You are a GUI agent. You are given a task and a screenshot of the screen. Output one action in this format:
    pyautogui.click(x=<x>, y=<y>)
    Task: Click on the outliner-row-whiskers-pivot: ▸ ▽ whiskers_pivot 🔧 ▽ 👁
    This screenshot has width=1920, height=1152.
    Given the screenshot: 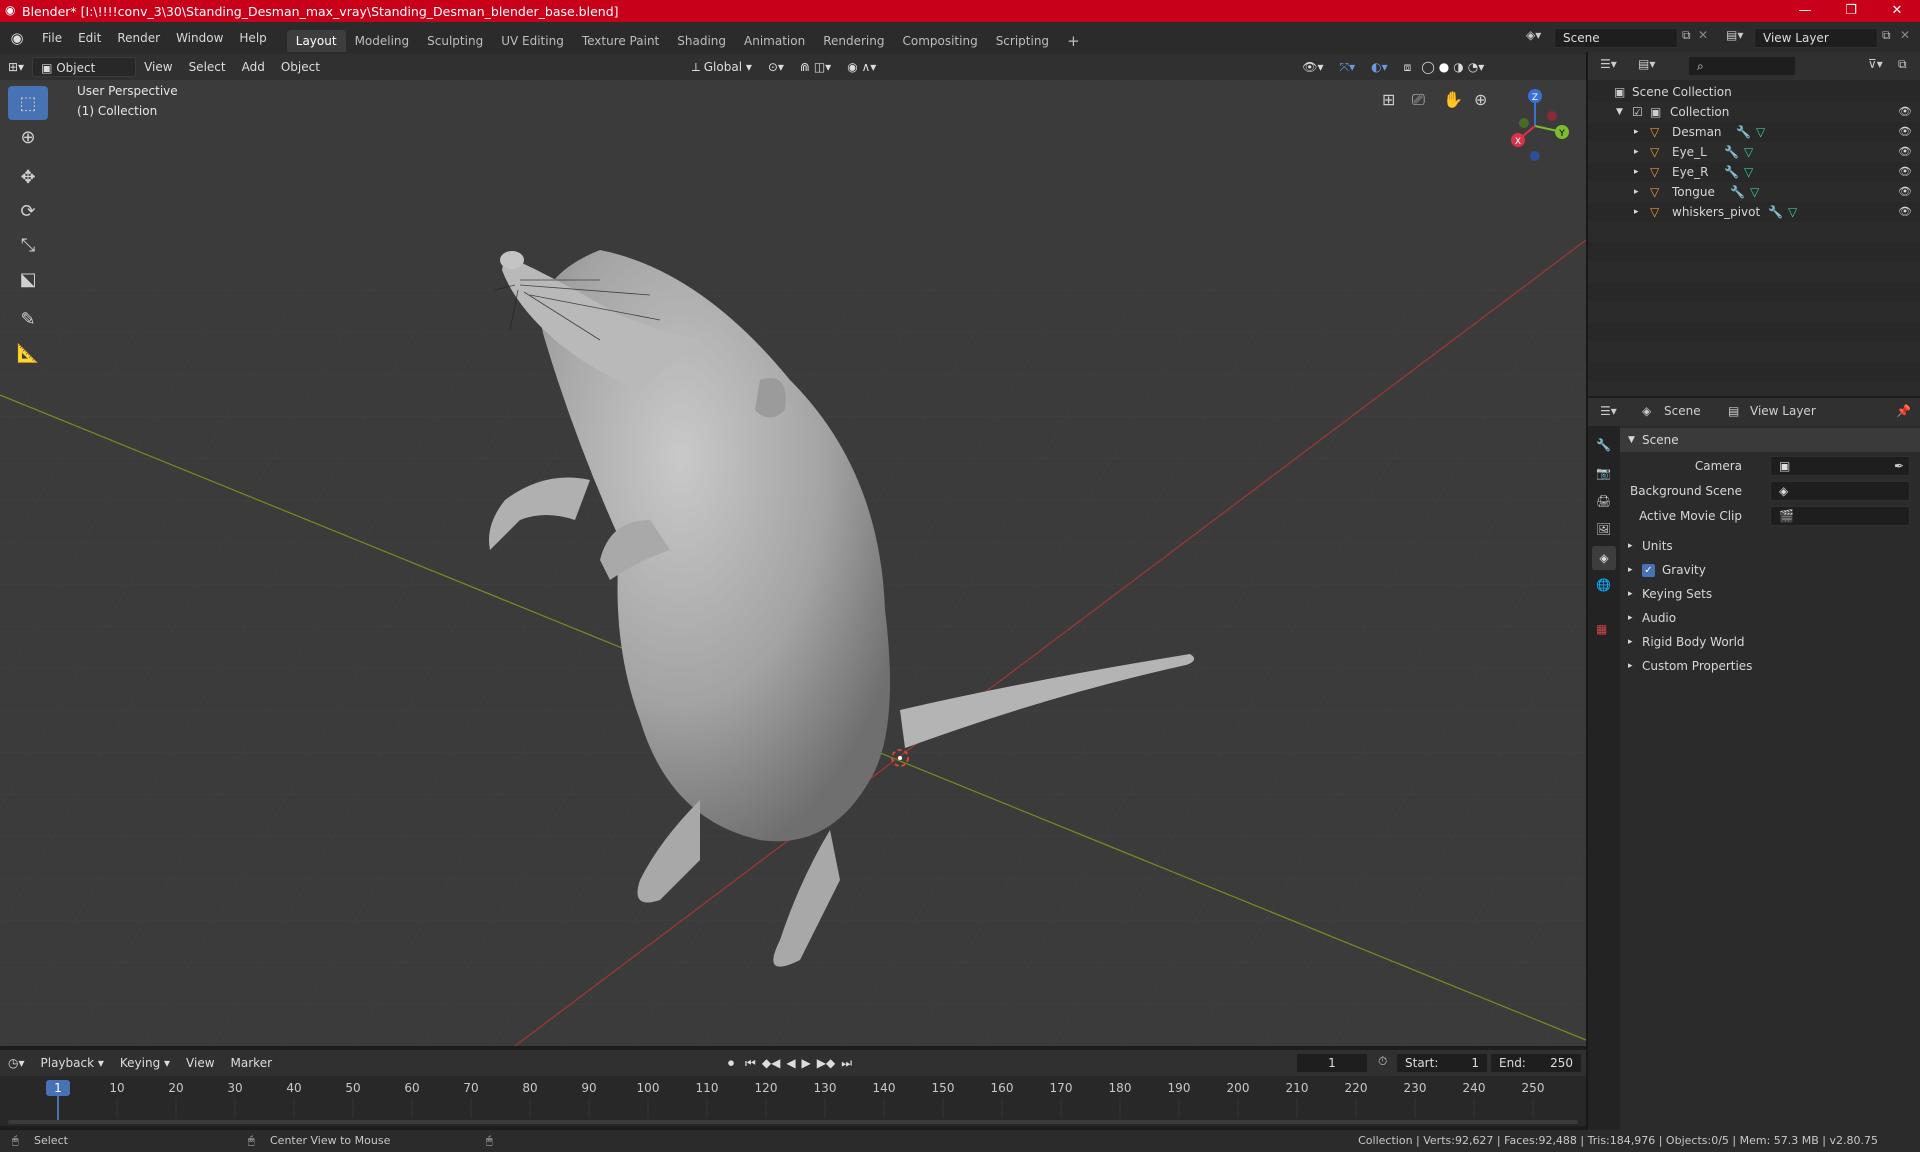 What is the action you would take?
    pyautogui.click(x=1754, y=212)
    